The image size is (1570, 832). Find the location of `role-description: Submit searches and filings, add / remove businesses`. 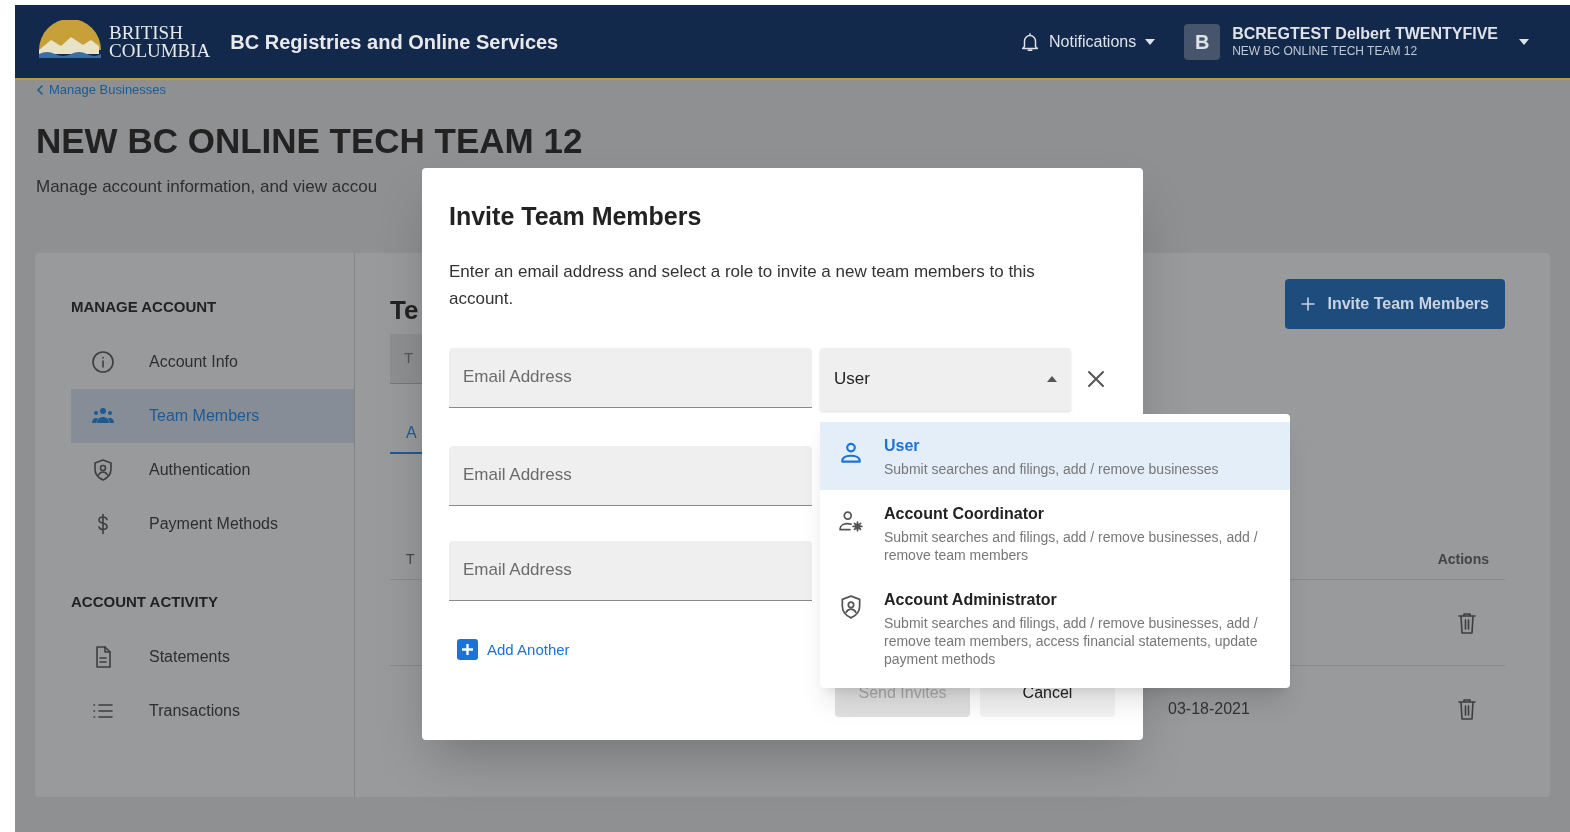

role-description: Submit searches and filings, add / remove businesses is located at coordinates (1051, 469).